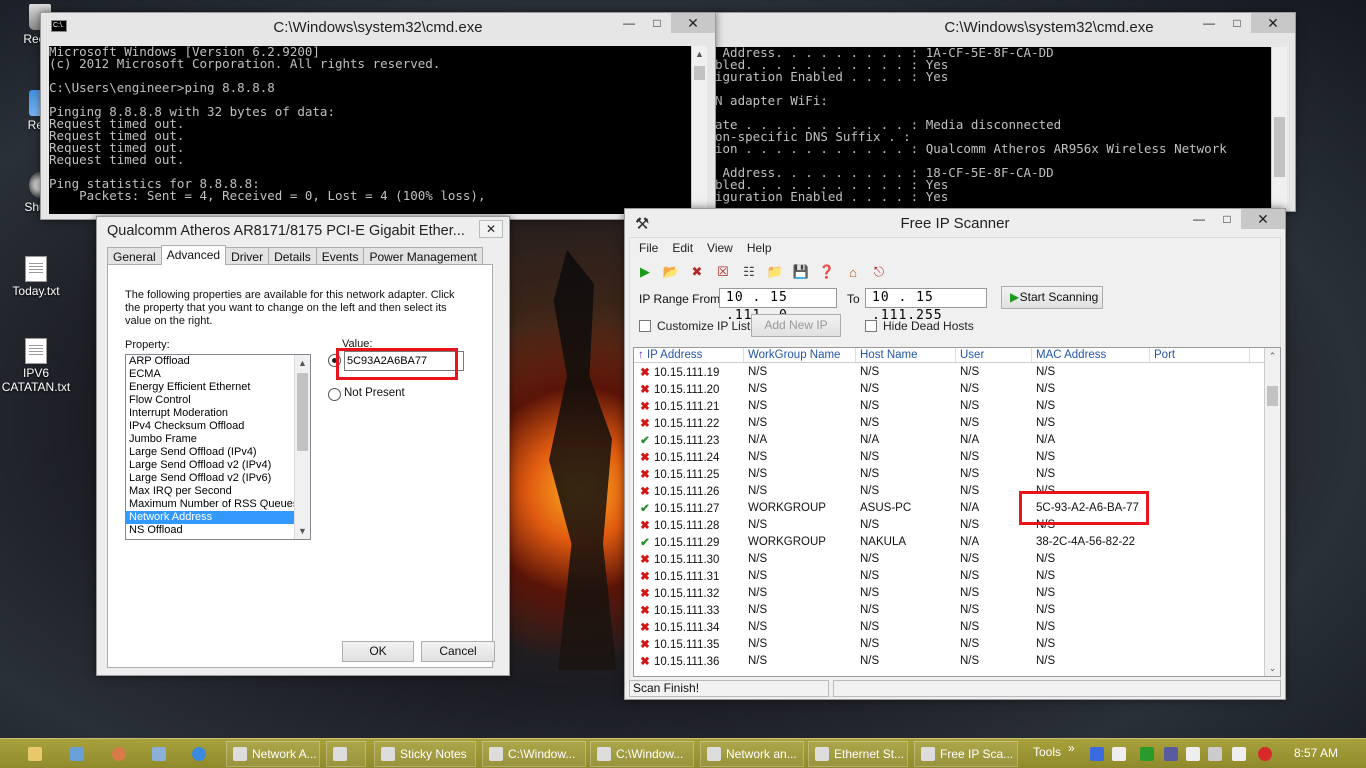  I want to click on taskbar-item: Sticky Notes, so click(425, 754).